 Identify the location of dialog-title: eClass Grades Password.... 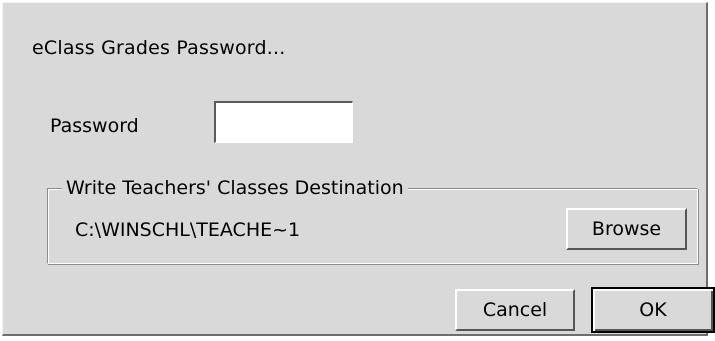
(159, 48).